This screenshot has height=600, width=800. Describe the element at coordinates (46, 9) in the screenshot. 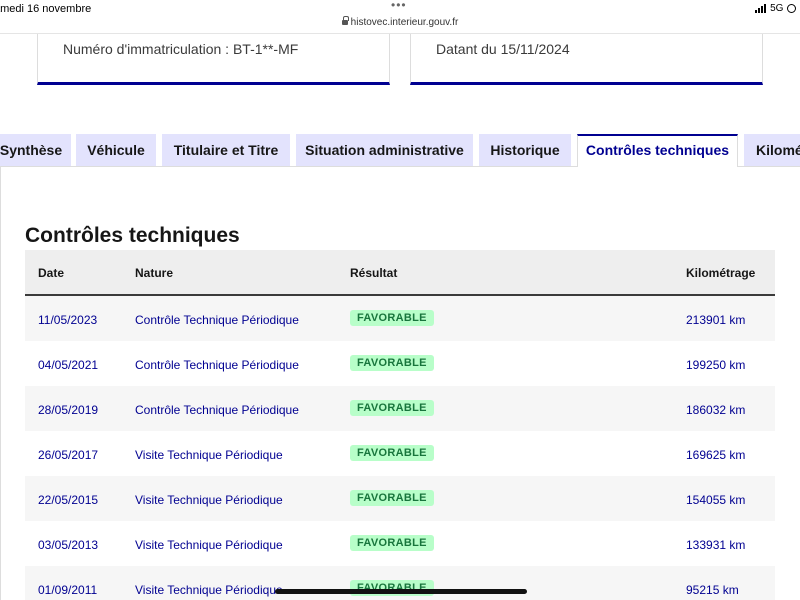

I see `status-date: amedi 16 novembre` at that location.